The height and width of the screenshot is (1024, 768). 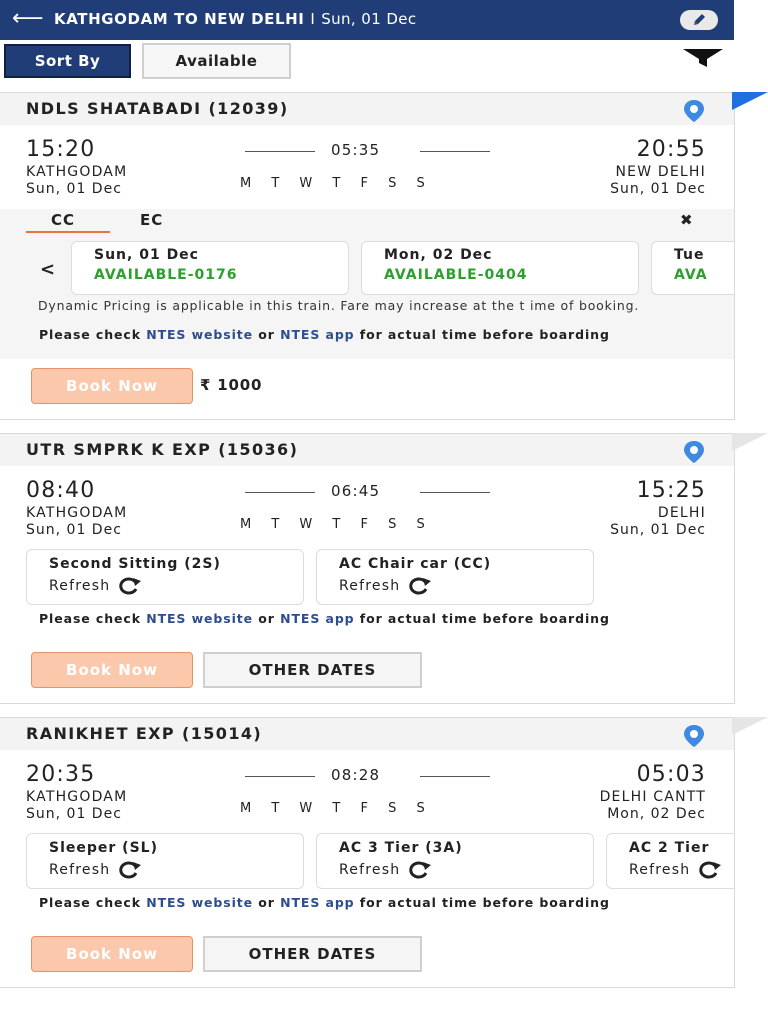 I want to click on class-quote-card: AC 3 Tier (3A) Refresh, so click(x=455, y=861).